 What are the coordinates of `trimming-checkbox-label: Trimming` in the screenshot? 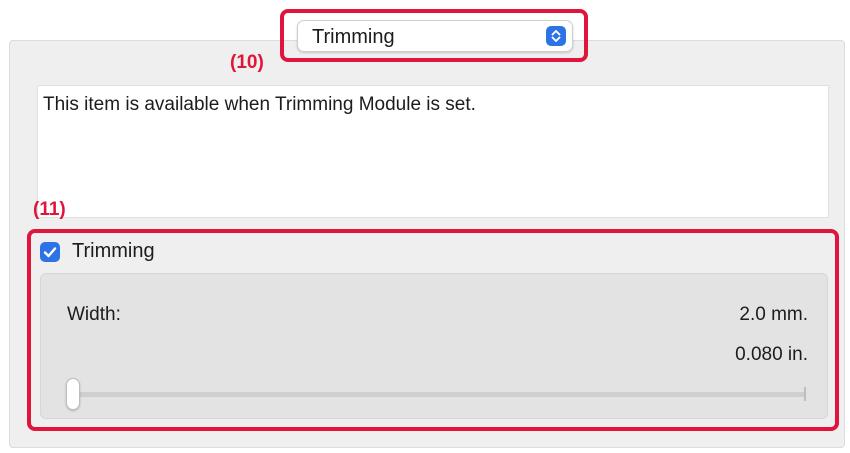 It's located at (113, 251).